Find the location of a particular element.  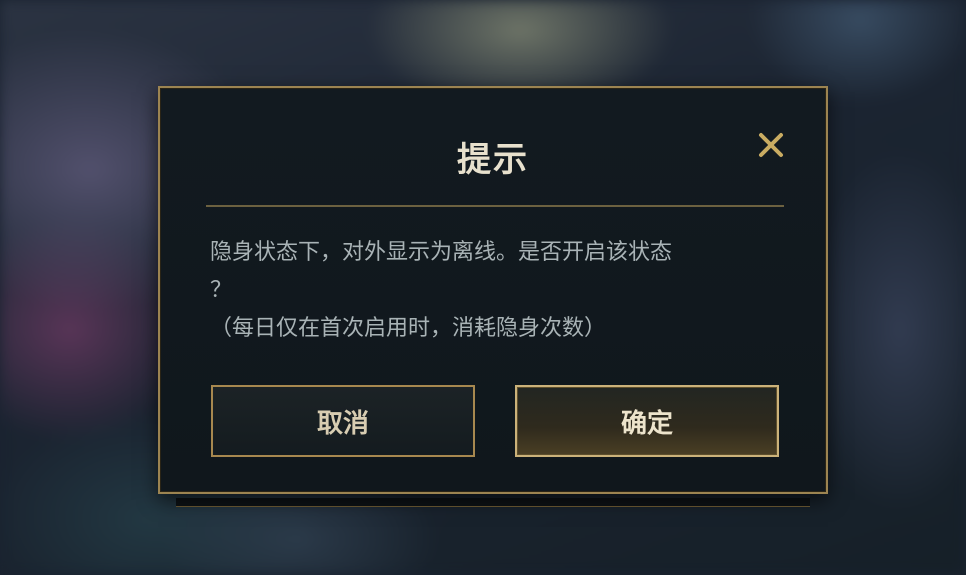

close-button is located at coordinates (771, 145).